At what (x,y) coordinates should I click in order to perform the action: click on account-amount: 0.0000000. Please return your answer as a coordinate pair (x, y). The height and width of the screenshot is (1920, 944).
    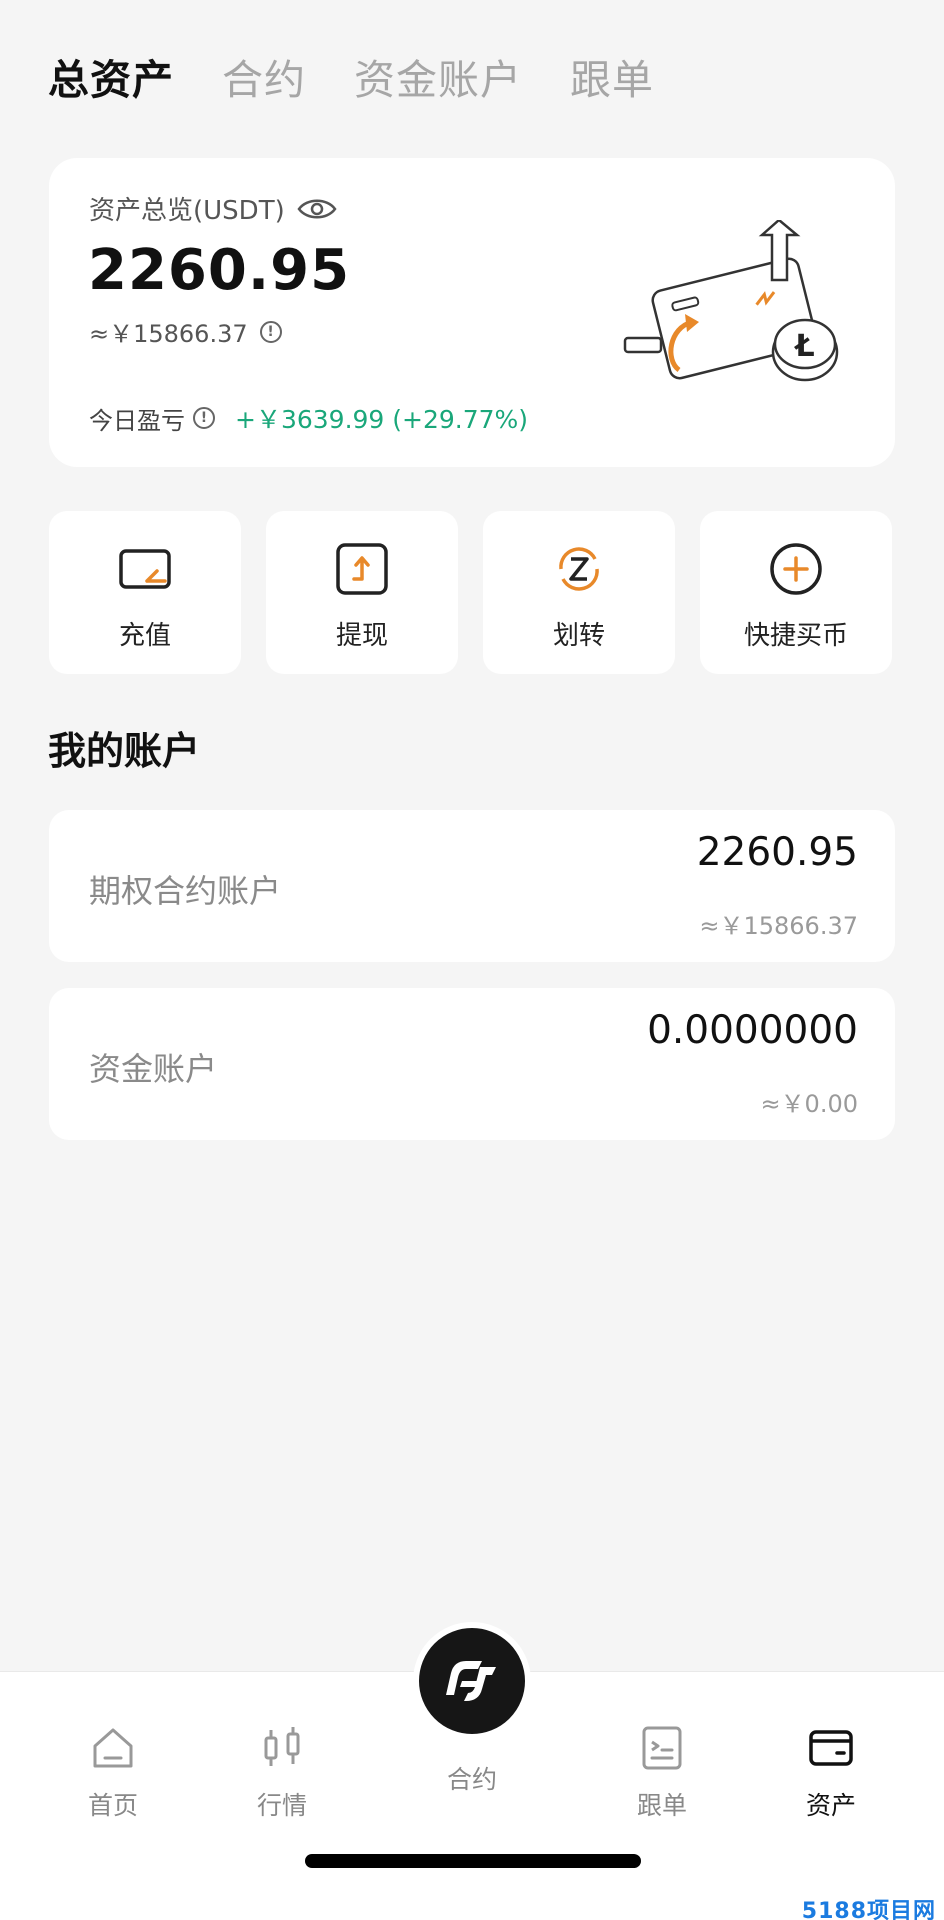
    Looking at the image, I should click on (752, 1030).